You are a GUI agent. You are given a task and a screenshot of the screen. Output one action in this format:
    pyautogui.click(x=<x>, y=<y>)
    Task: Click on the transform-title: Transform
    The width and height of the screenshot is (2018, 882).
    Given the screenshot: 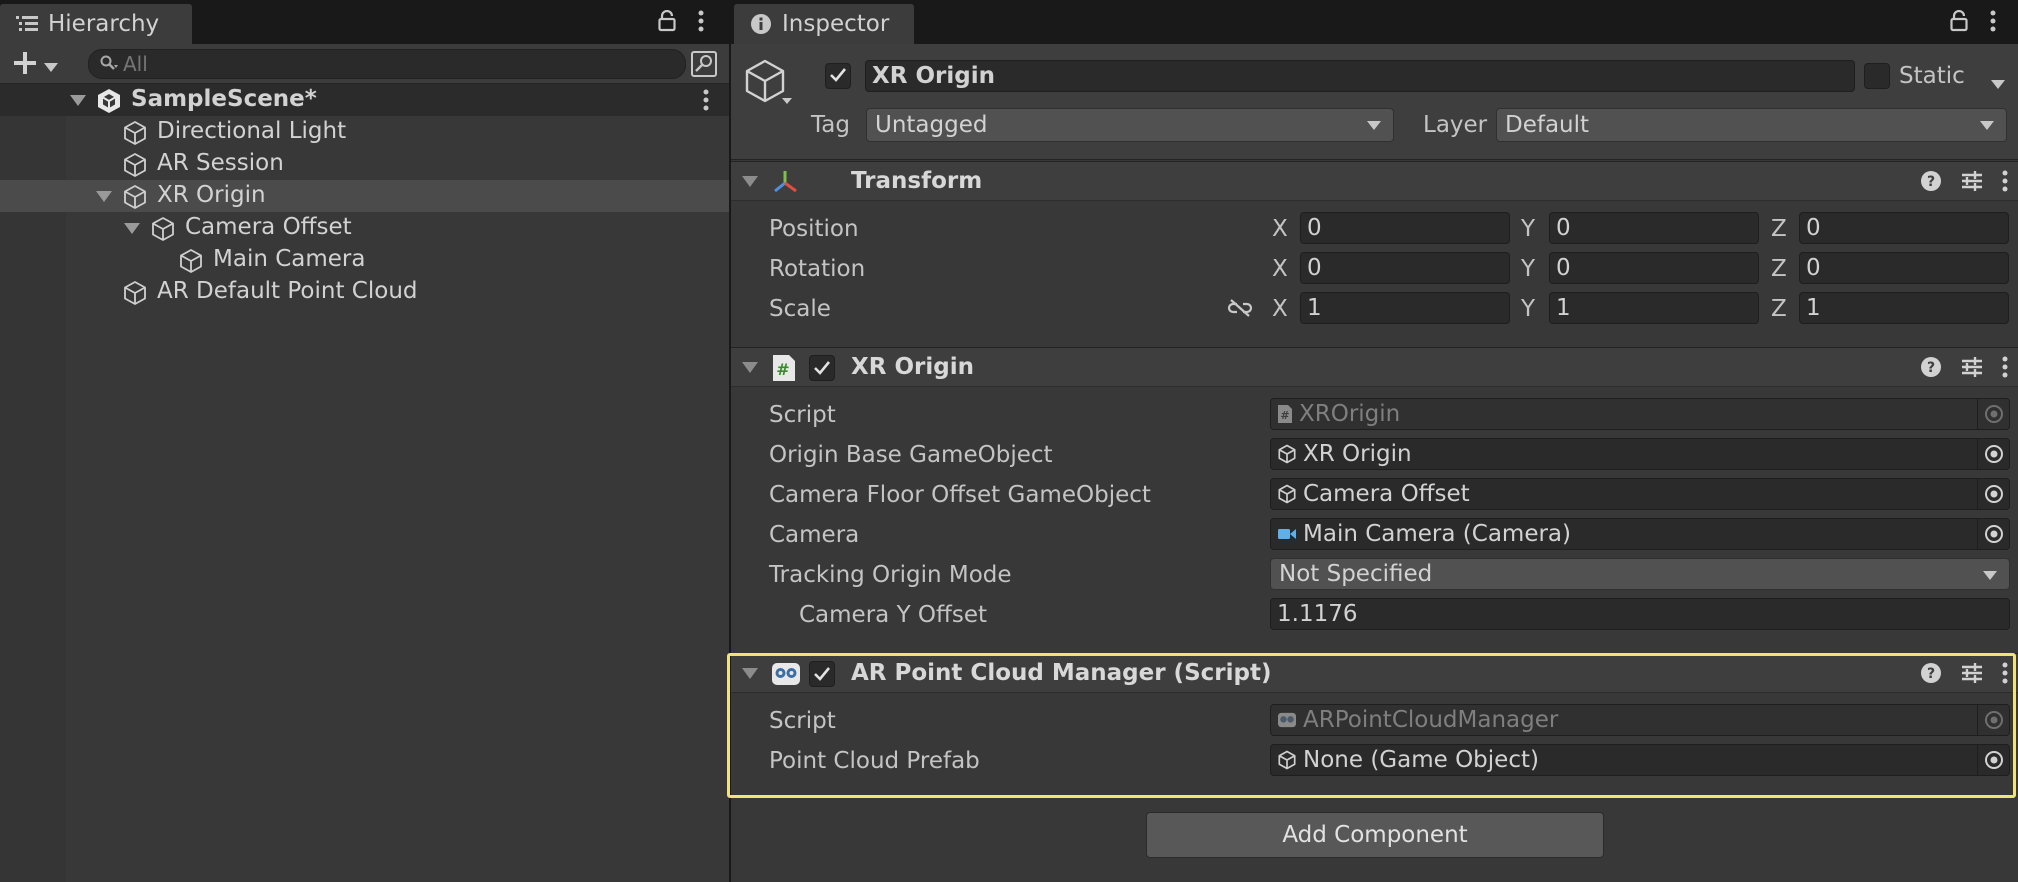 What is the action you would take?
    pyautogui.click(x=917, y=181)
    